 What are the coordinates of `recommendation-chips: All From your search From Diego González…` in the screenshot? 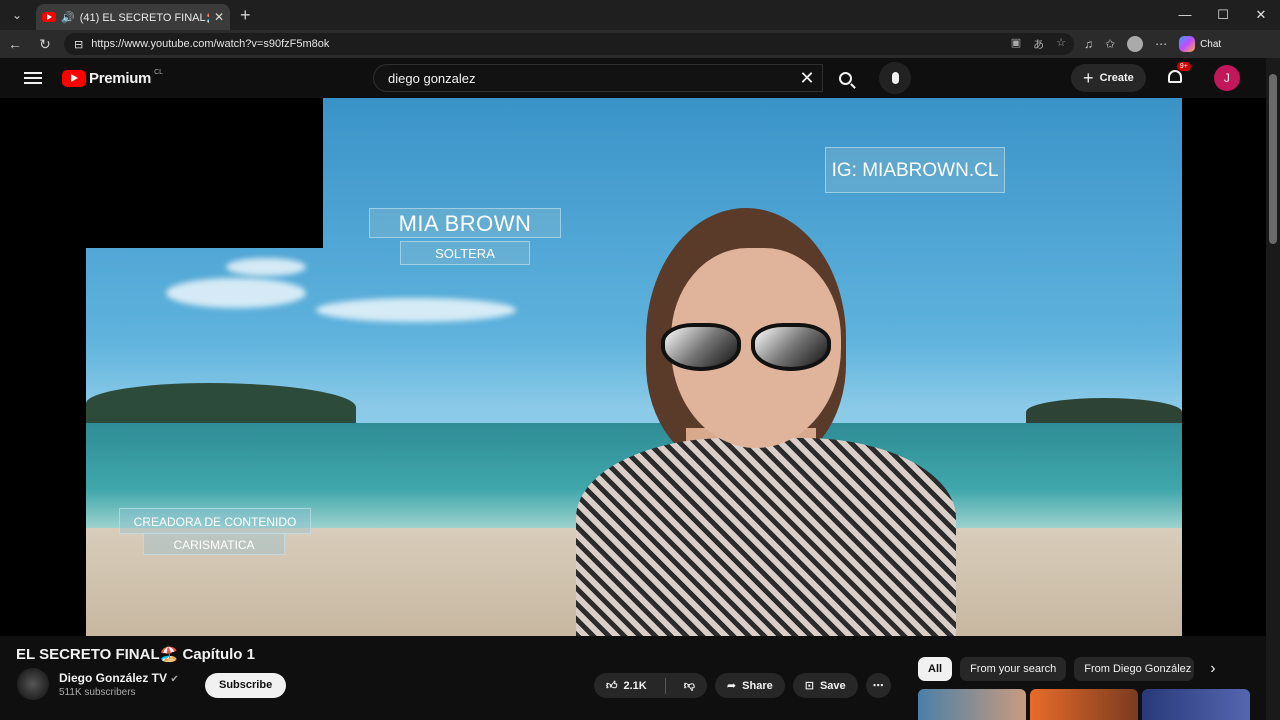 It's located at (1067, 669).